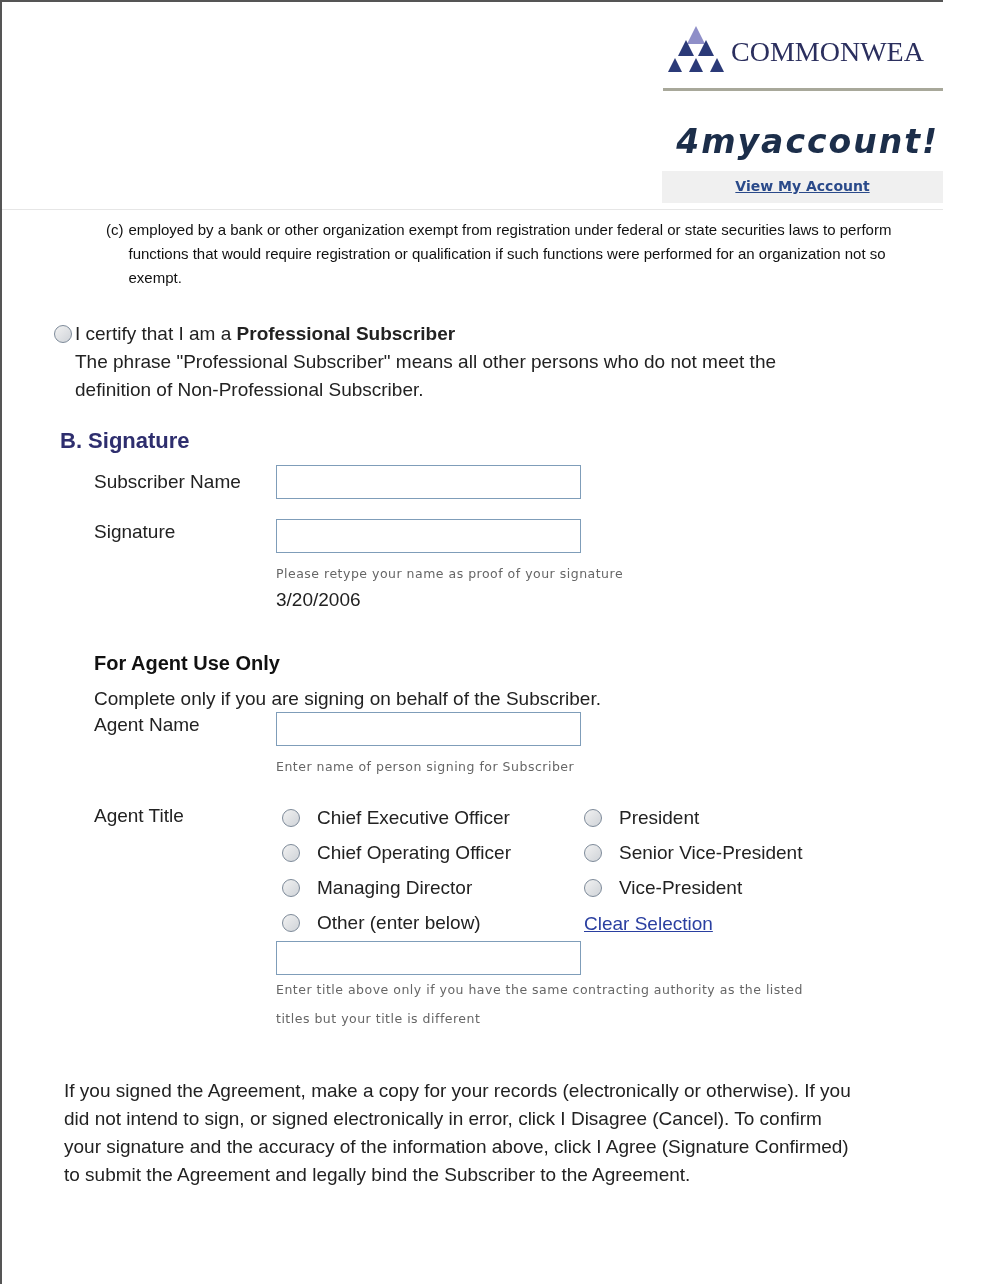 This screenshot has width=983, height=1284. Describe the element at coordinates (808, 142) in the screenshot. I see `brand-tagline: 4myaccount!` at that location.